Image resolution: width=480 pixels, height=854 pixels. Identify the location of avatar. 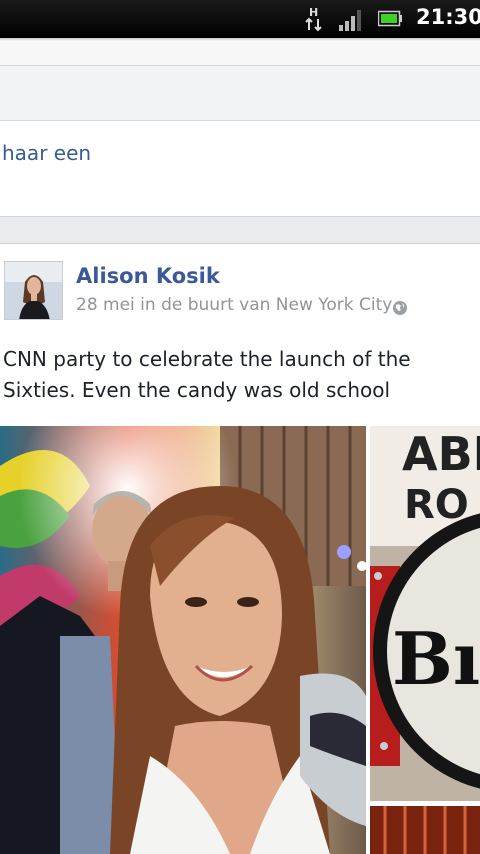
(33, 290).